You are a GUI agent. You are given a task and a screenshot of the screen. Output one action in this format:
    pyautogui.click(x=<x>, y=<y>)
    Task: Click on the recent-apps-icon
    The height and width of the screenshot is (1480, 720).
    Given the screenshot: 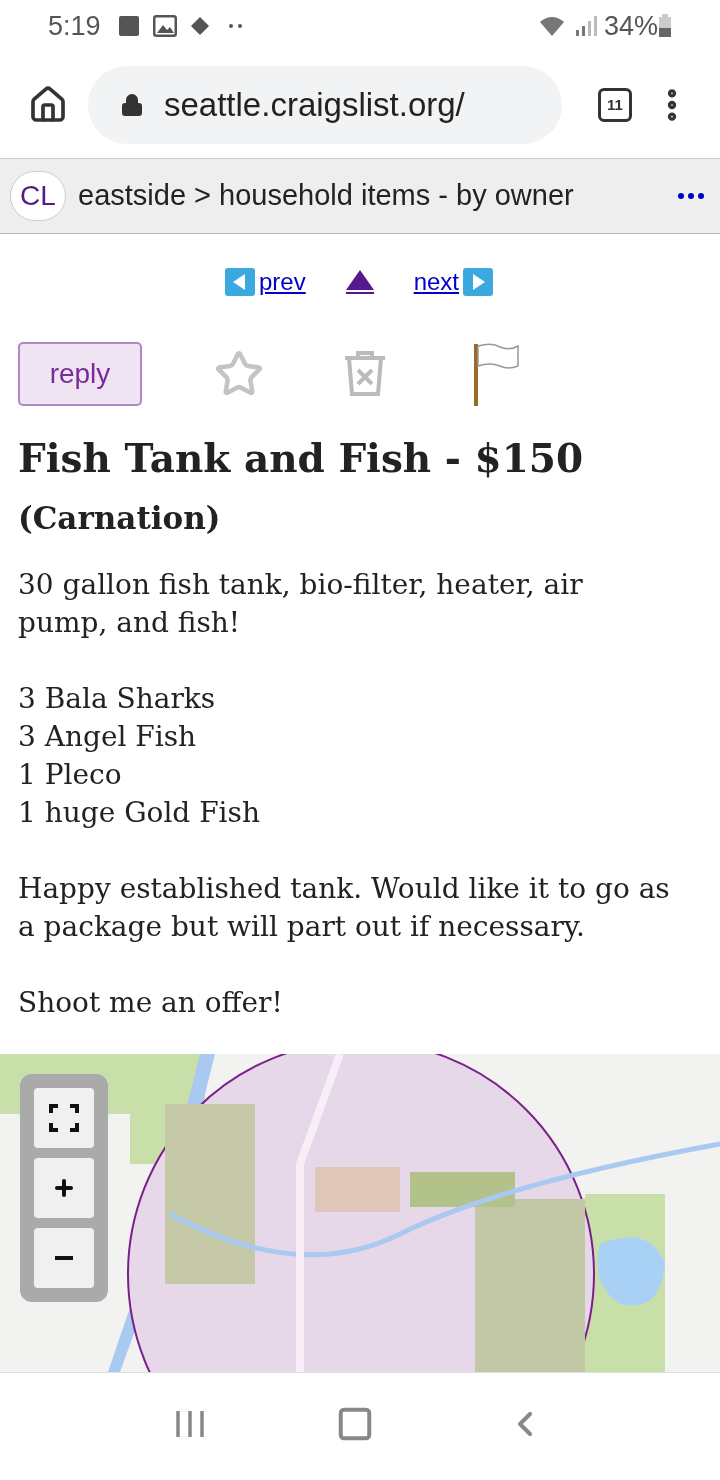 What is the action you would take?
    pyautogui.click(x=190, y=1423)
    